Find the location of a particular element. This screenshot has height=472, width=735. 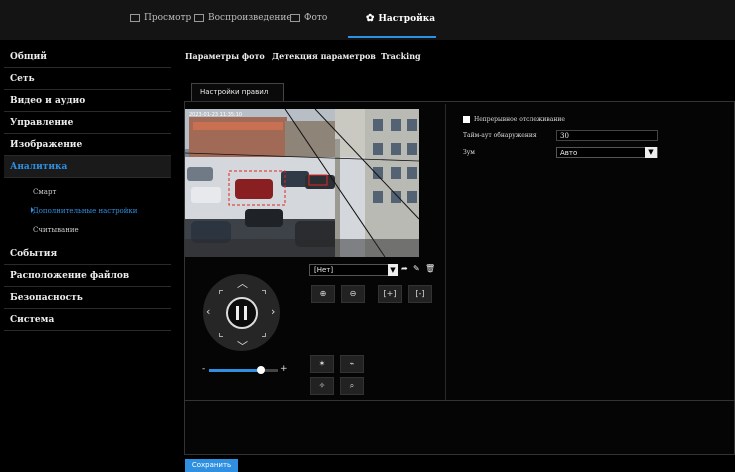

continuous-tracking-label: Непрерывное отслеживание is located at coordinates (519, 119).